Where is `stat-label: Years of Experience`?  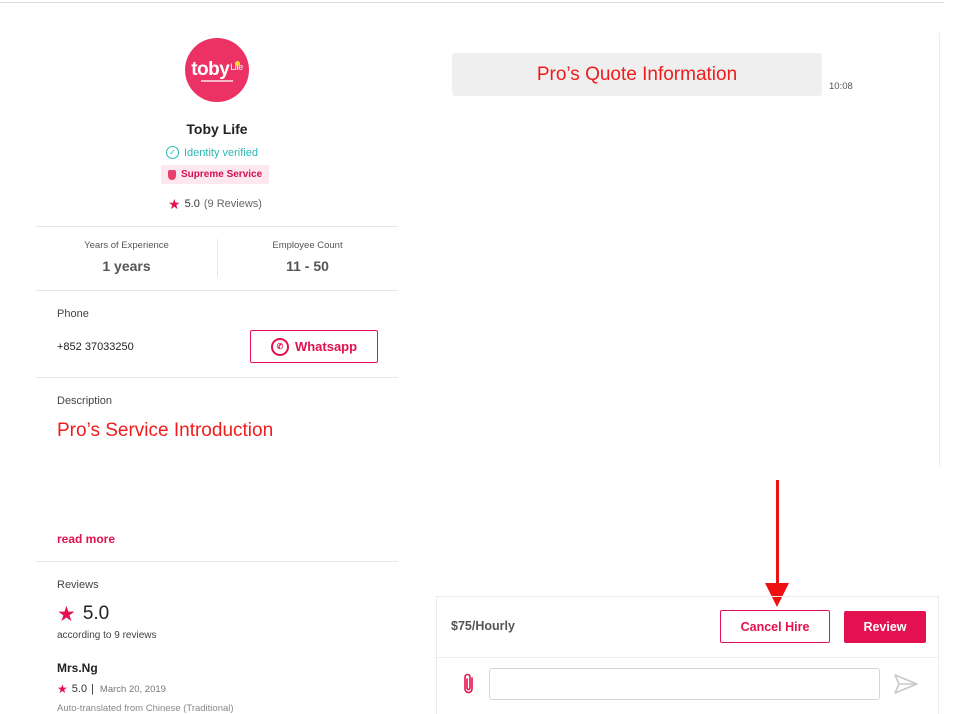 stat-label: Years of Experience is located at coordinates (126, 245).